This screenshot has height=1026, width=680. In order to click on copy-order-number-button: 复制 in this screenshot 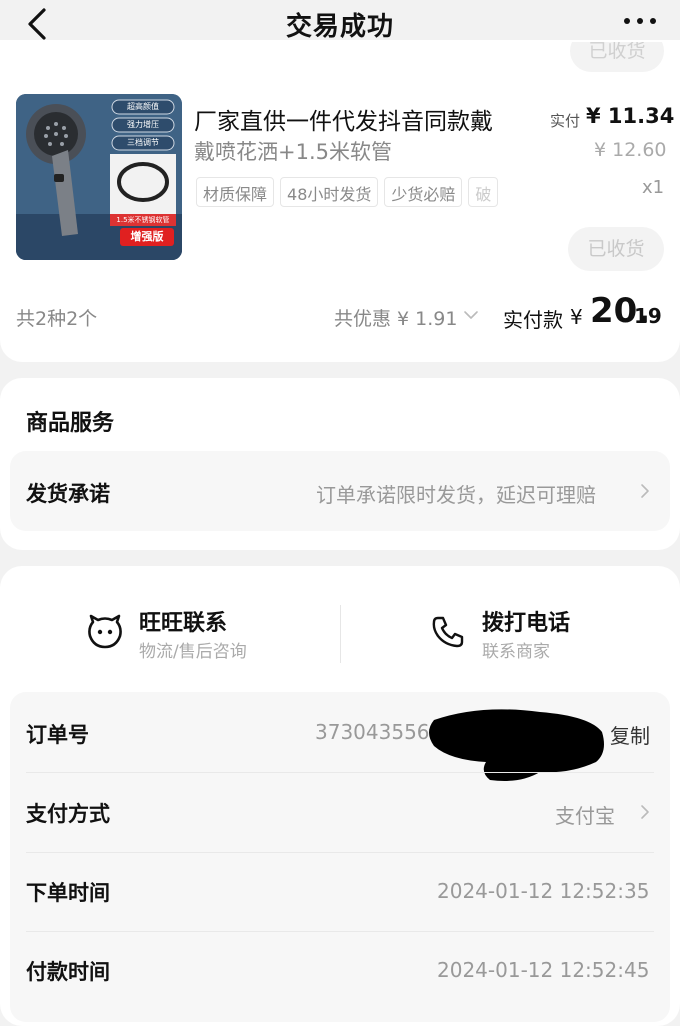, I will do `click(630, 734)`.